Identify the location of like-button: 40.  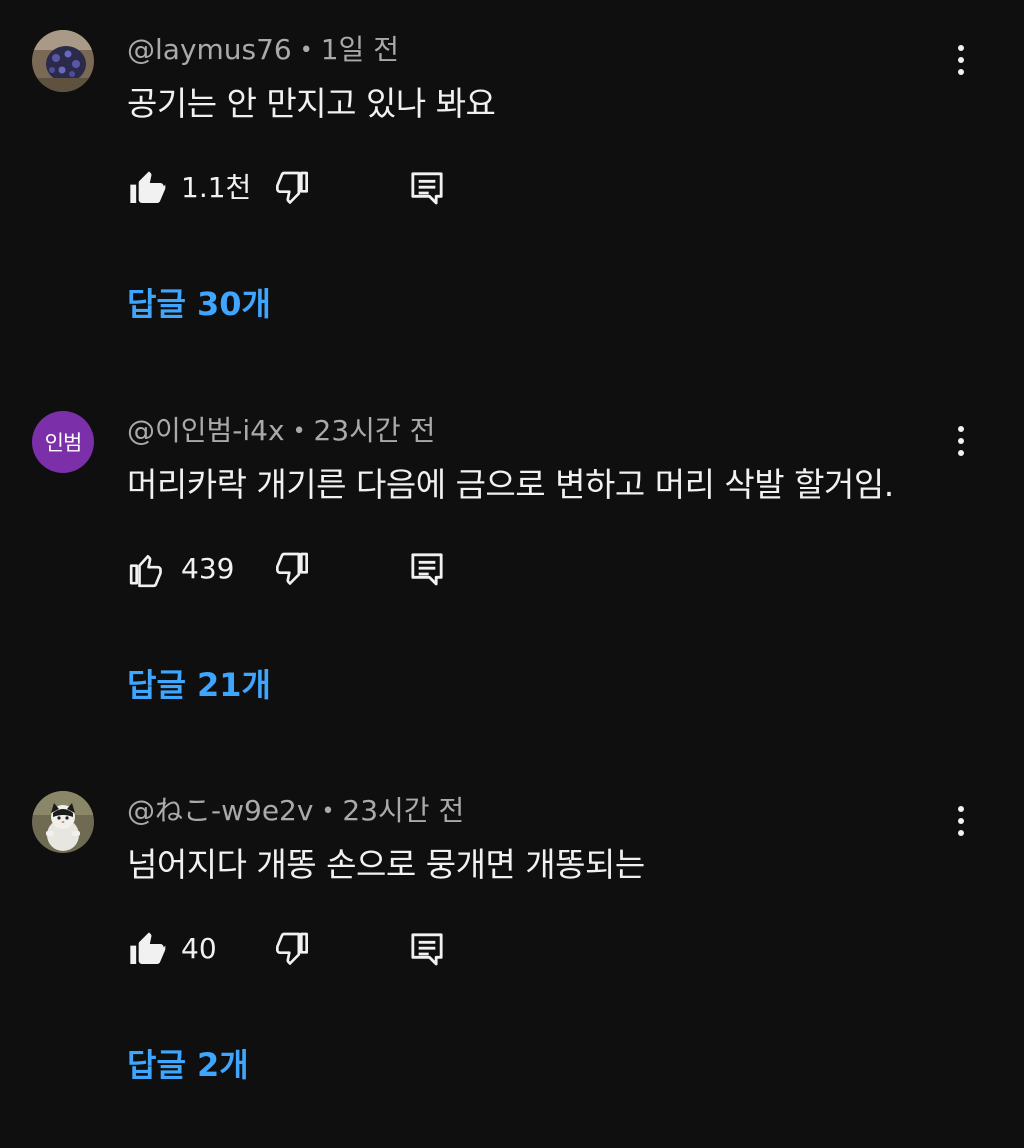
(172, 949).